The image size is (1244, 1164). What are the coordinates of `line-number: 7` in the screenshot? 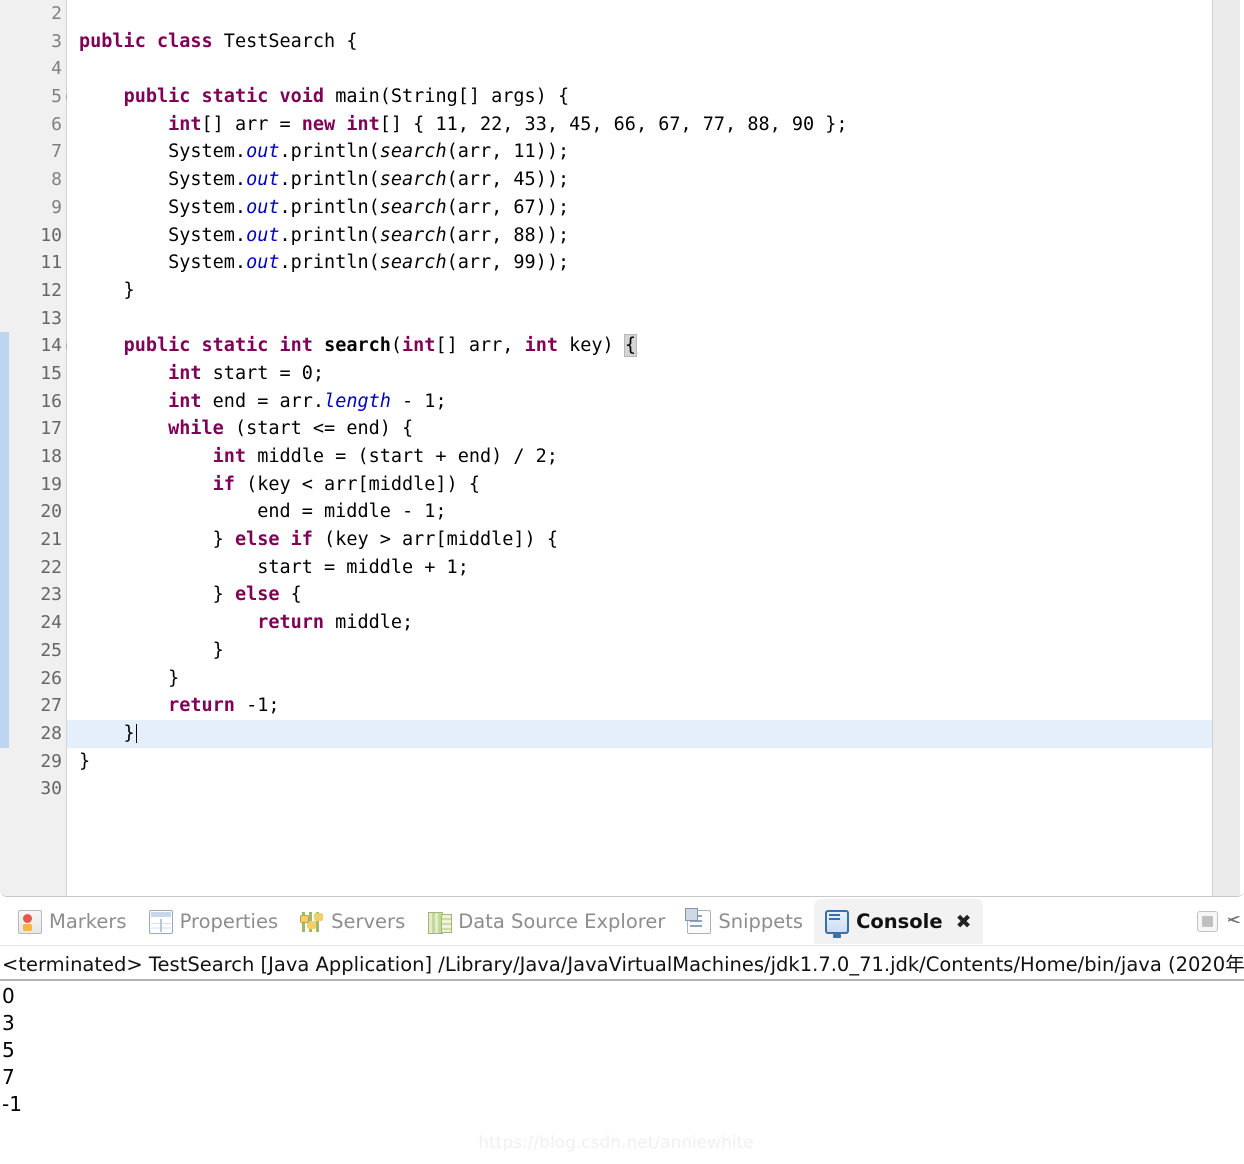 It's located at (56, 152).